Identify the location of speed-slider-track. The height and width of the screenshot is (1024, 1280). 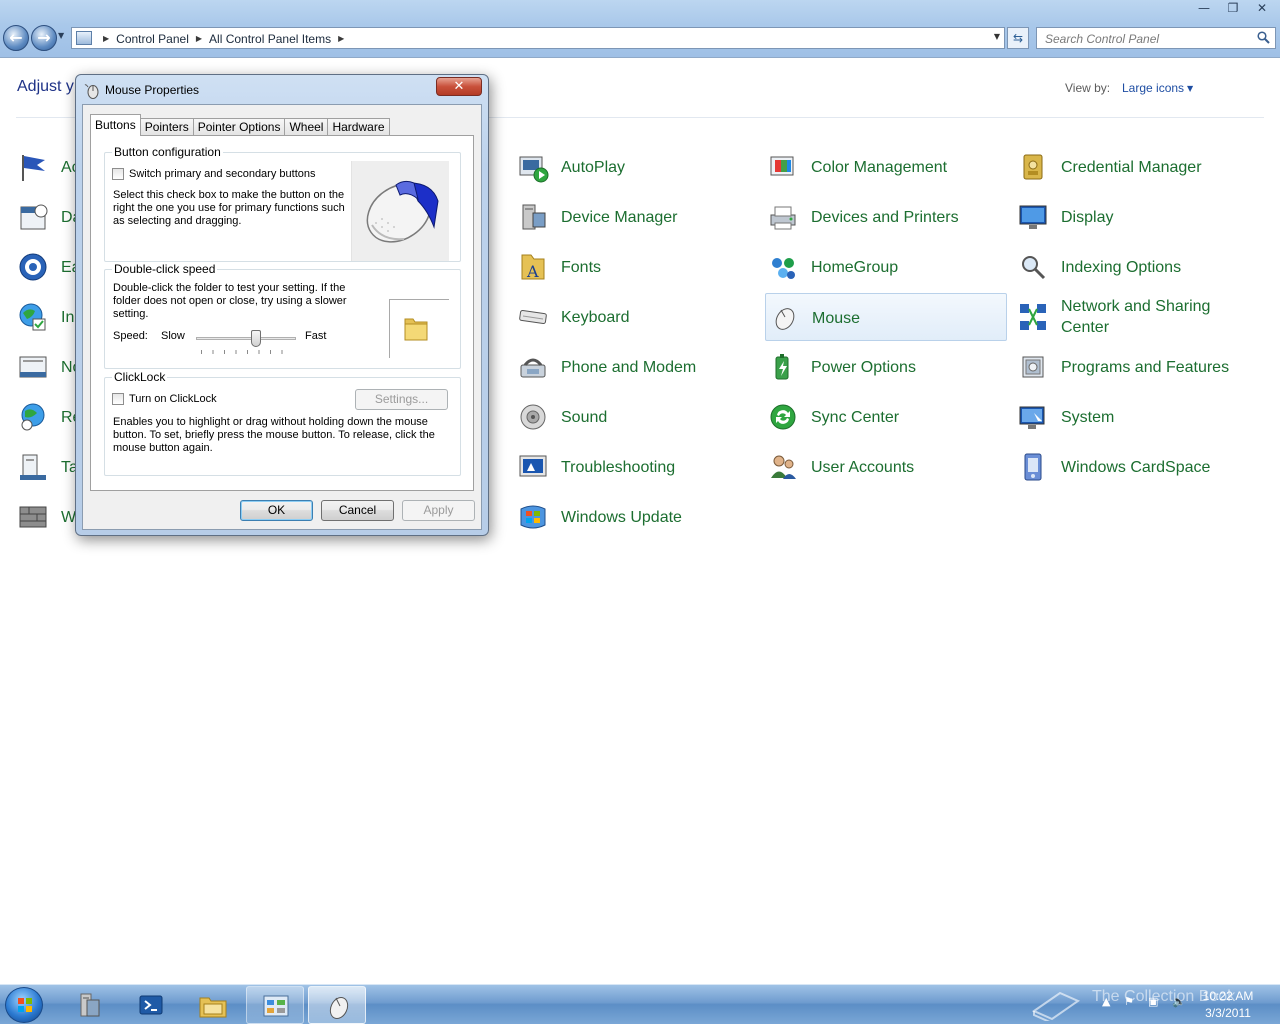
(246, 338).